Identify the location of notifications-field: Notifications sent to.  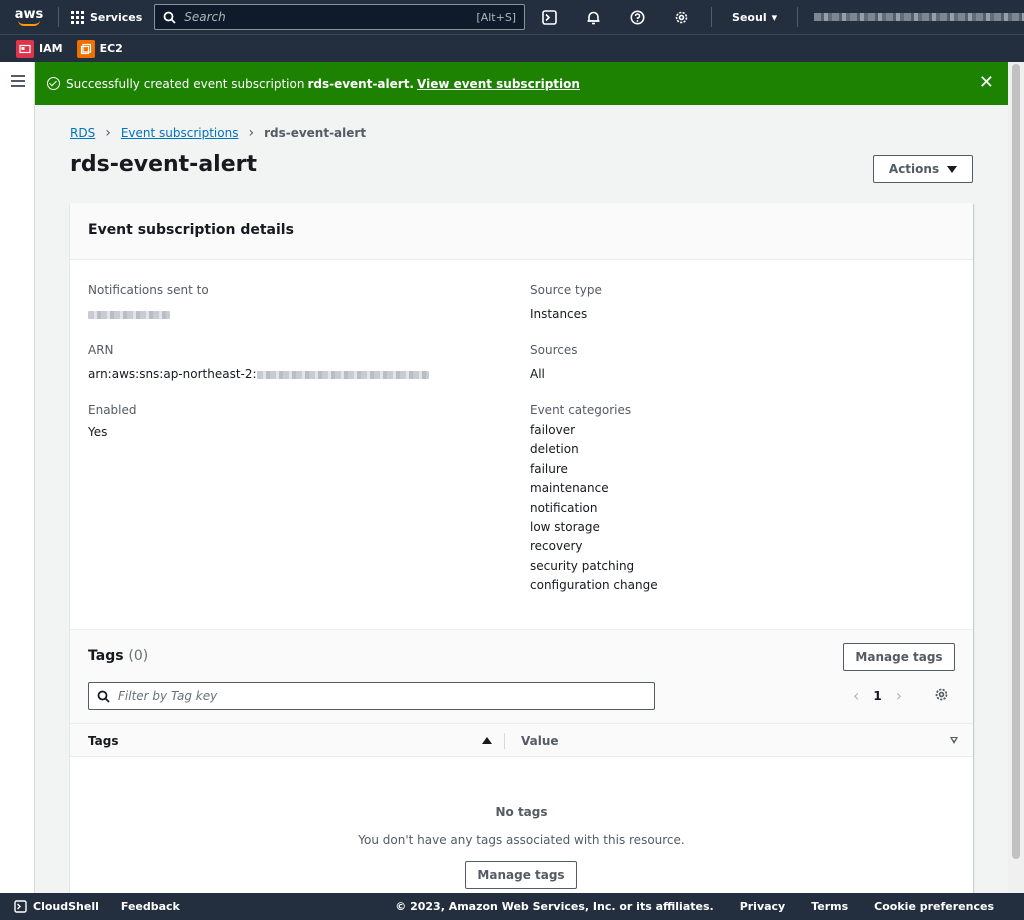
(148, 302).